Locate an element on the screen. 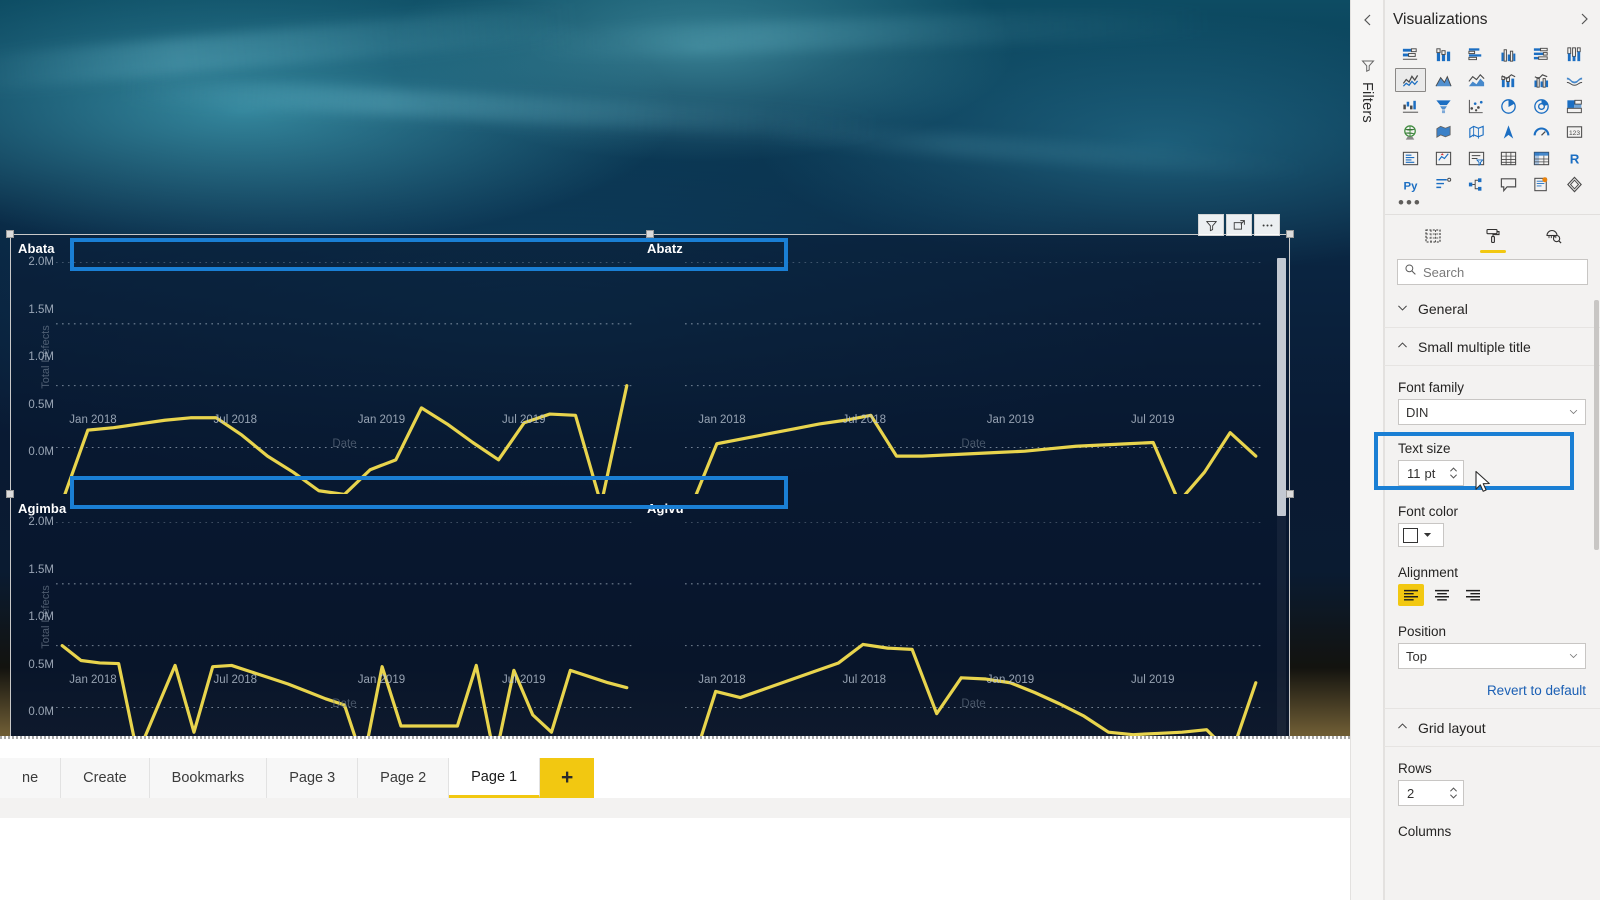  donut-chart-icon is located at coordinates (1541, 106).